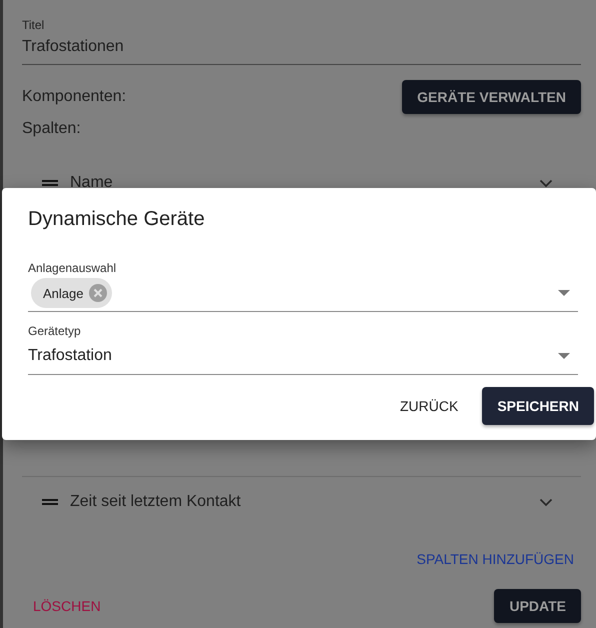 This screenshot has width=596, height=628. Describe the element at coordinates (74, 97) in the screenshot. I see `components-label: Komponenten:` at that location.